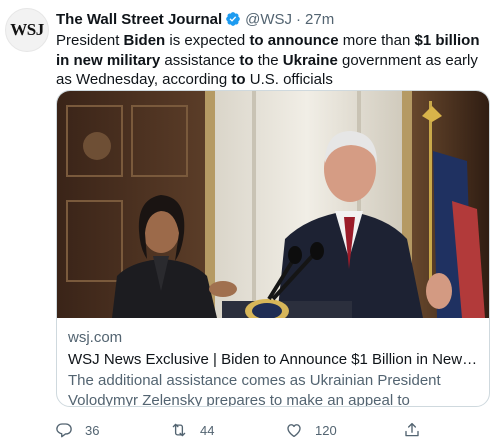 The image size is (500, 448). Describe the element at coordinates (250, 430) in the screenshot. I see `tweet-actions: 36 44 120` at that location.